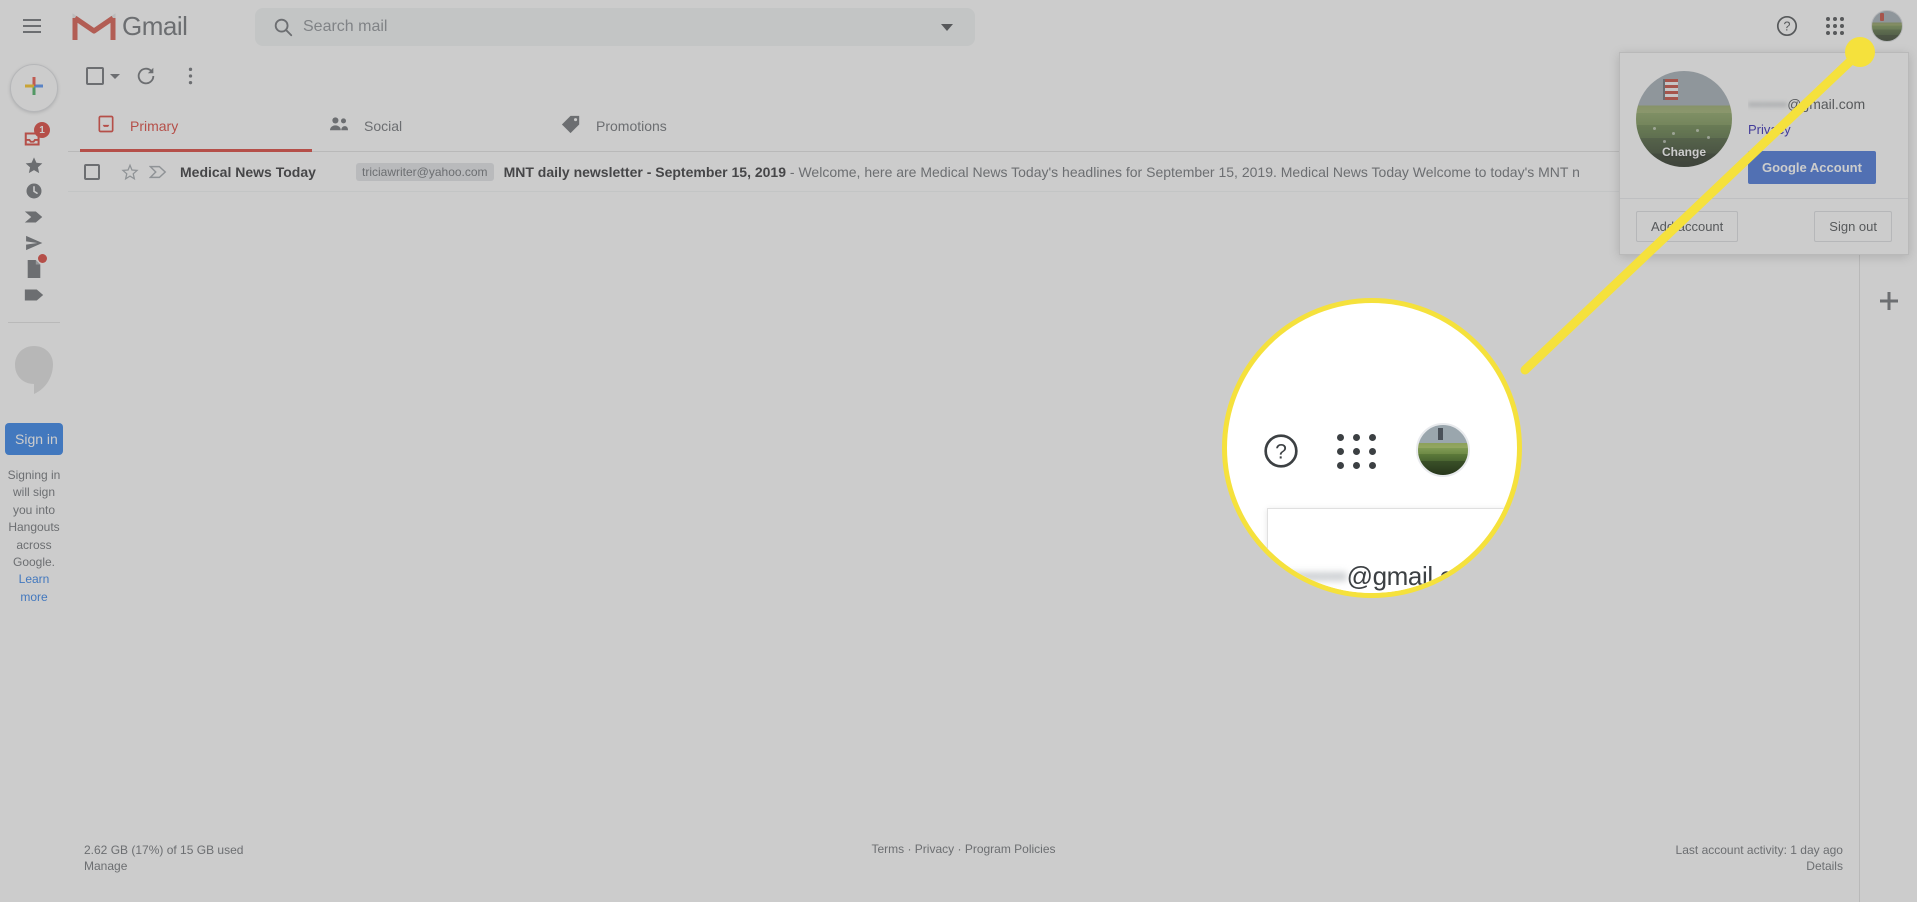  Describe the element at coordinates (339, 125) in the screenshot. I see `people-icon` at that location.